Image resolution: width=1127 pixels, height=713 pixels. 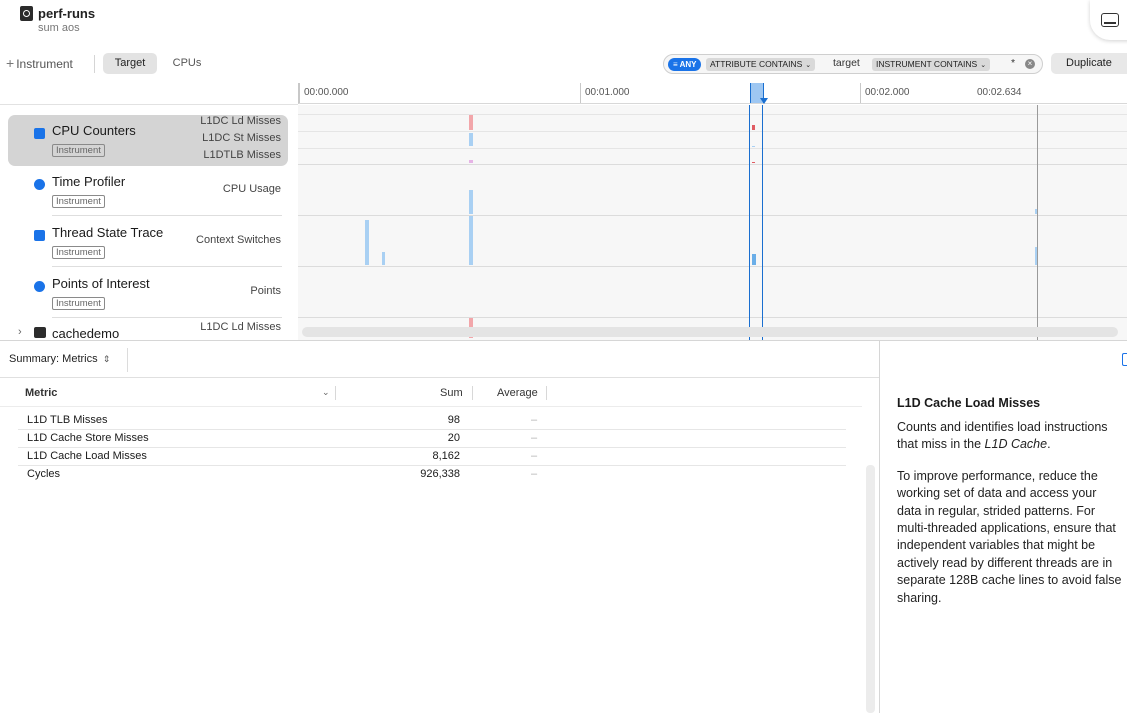 What do you see at coordinates (1124, 359) in the screenshot?
I see `inspector-toggle-icon` at bounding box center [1124, 359].